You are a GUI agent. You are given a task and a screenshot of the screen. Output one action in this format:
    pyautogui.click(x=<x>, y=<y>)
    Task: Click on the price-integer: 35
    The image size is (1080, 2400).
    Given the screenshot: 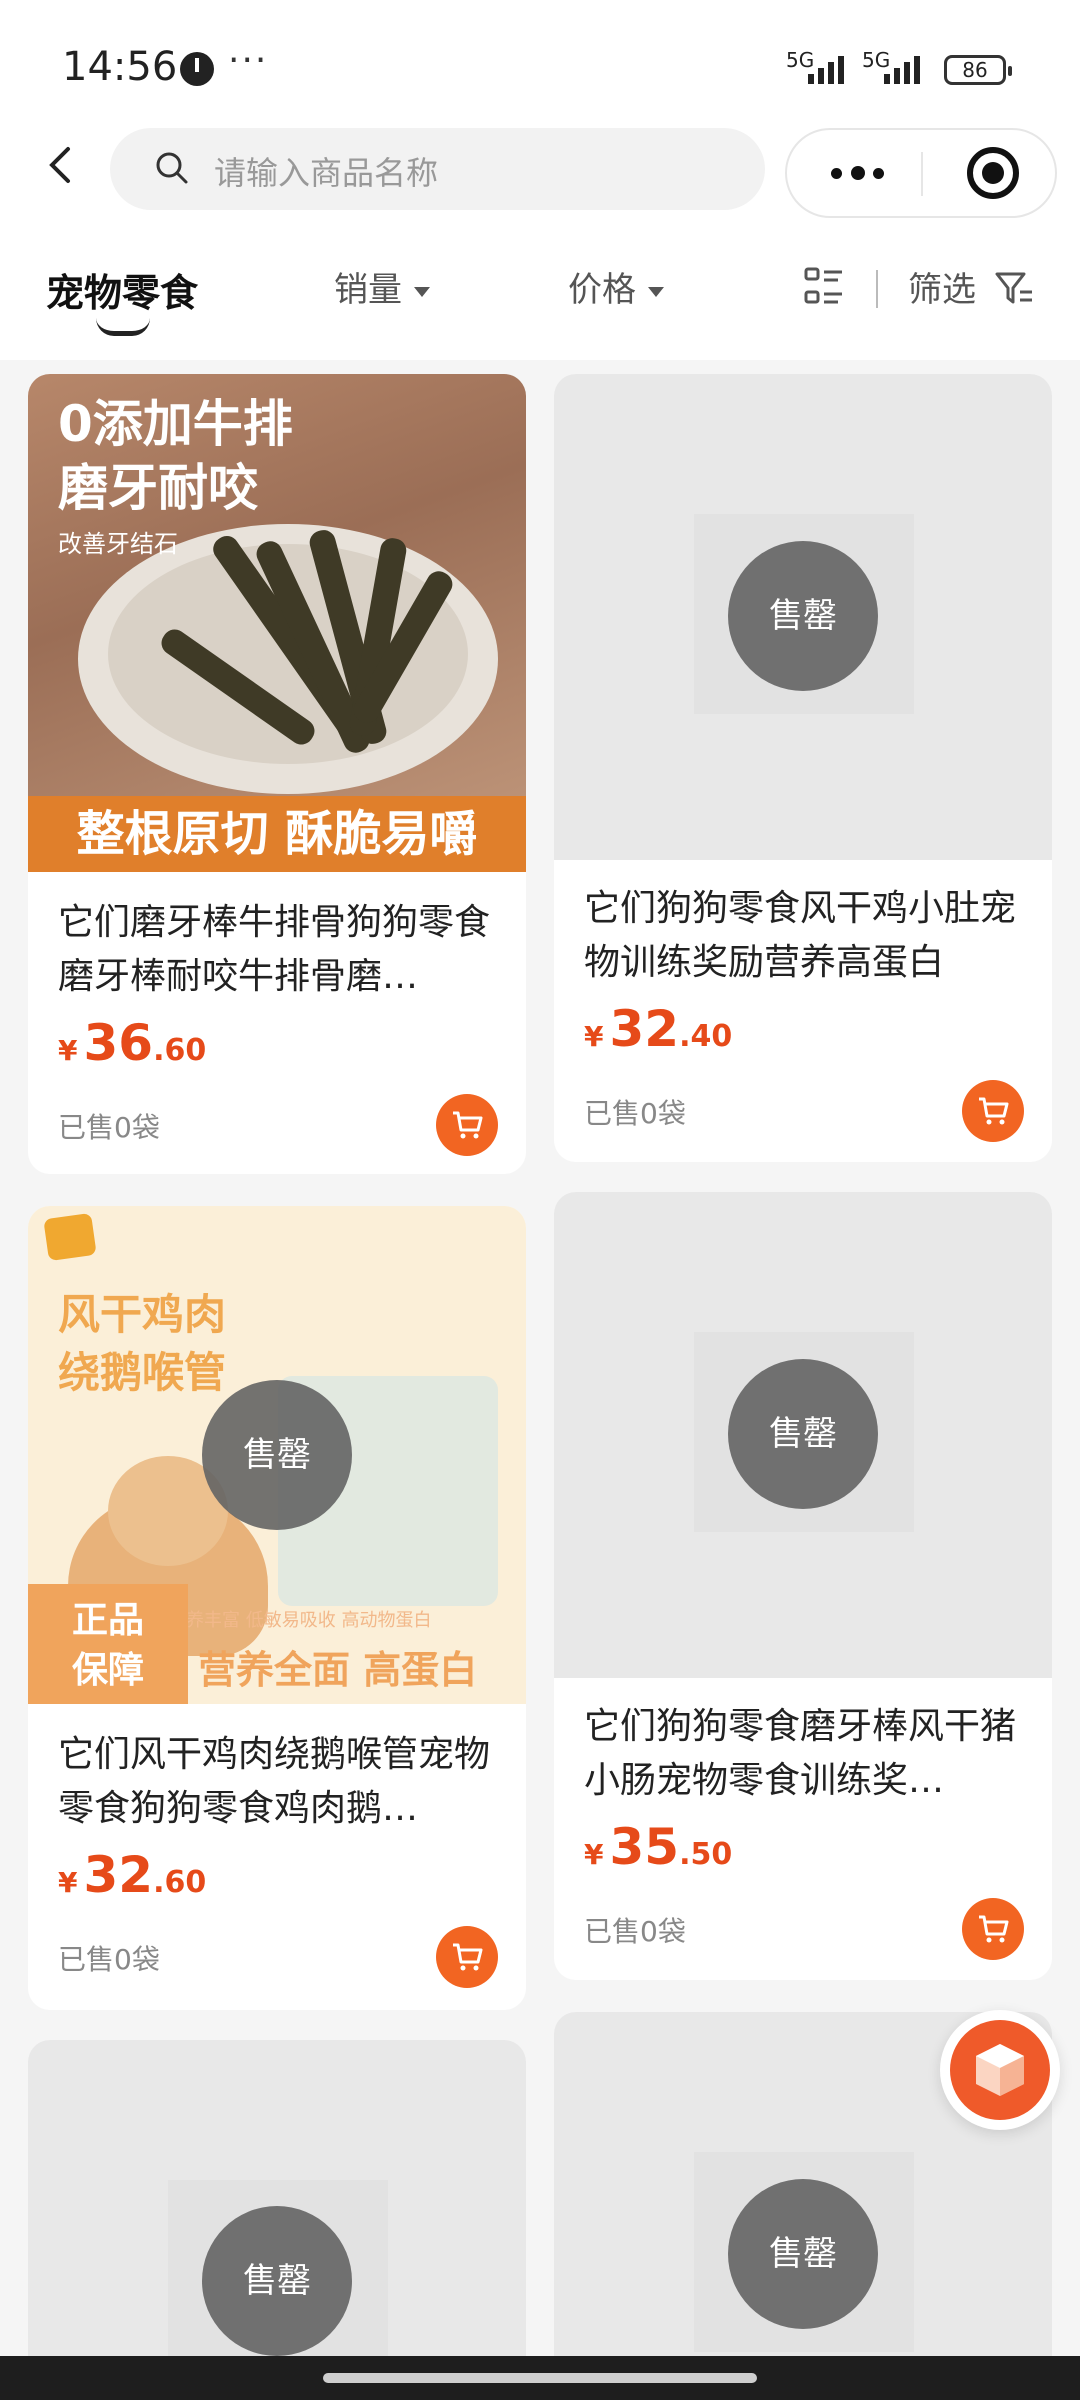 What is the action you would take?
    pyautogui.click(x=644, y=1847)
    